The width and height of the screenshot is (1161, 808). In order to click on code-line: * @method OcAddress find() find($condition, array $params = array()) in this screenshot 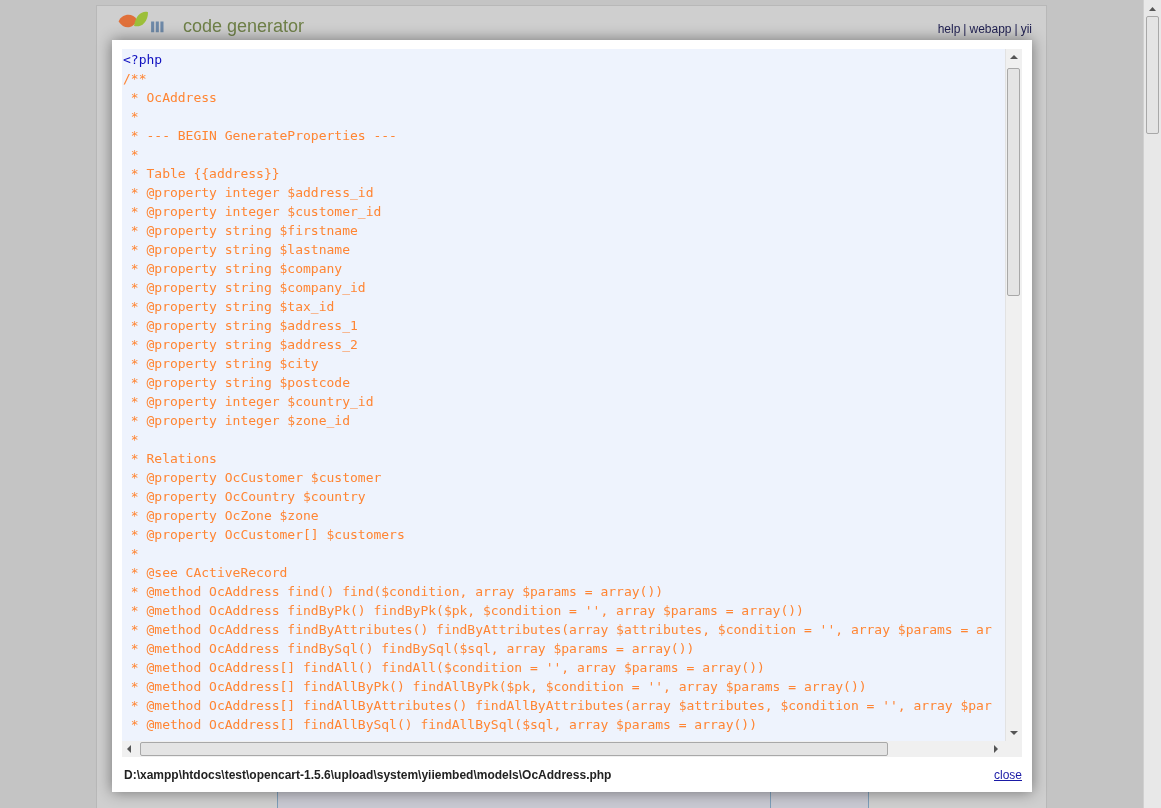, I will do `click(396, 592)`.